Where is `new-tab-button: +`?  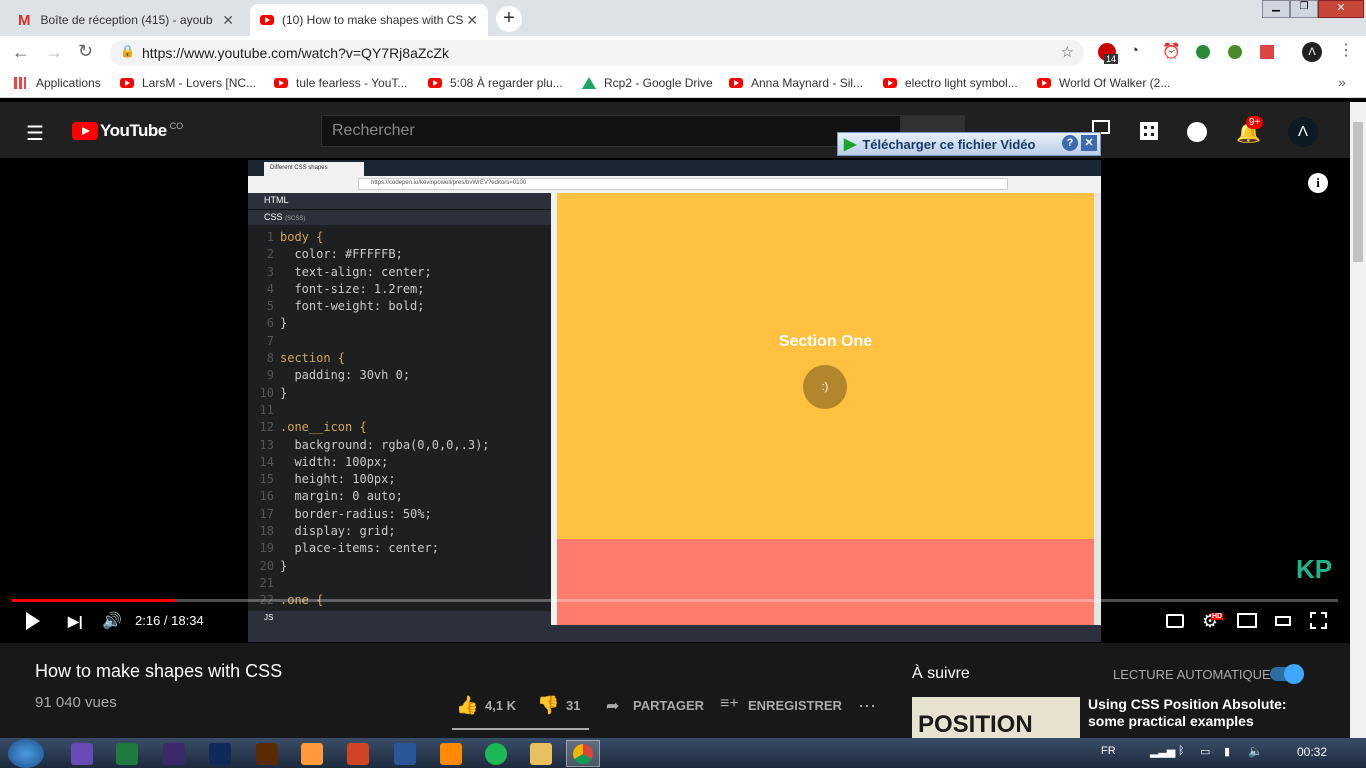
new-tab-button: + is located at coordinates (509, 19).